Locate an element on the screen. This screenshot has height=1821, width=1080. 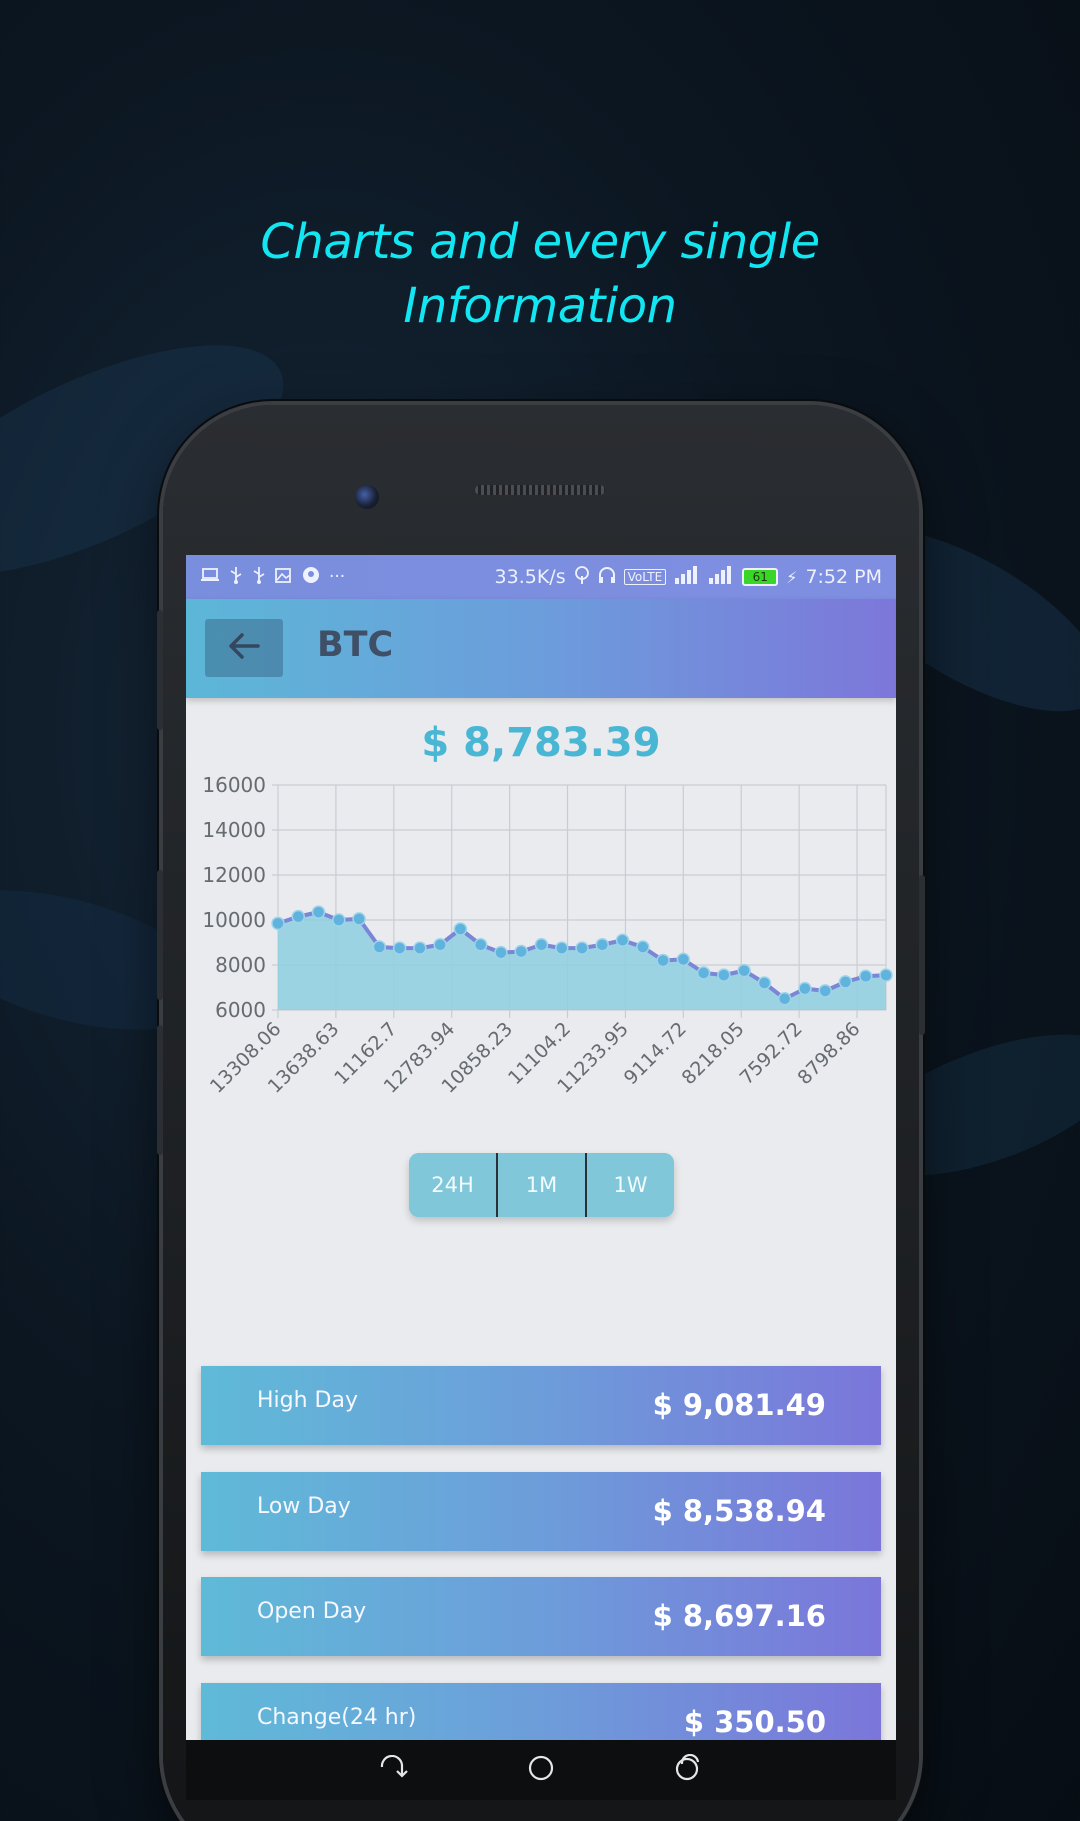
nav-home-icon is located at coordinates (541, 1770).